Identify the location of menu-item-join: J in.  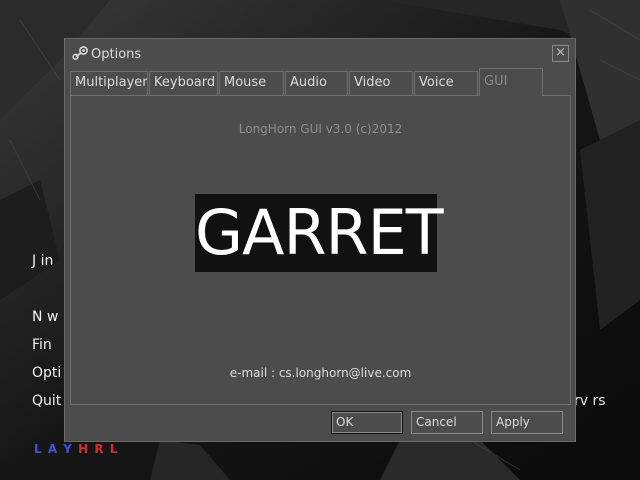
(42, 261).